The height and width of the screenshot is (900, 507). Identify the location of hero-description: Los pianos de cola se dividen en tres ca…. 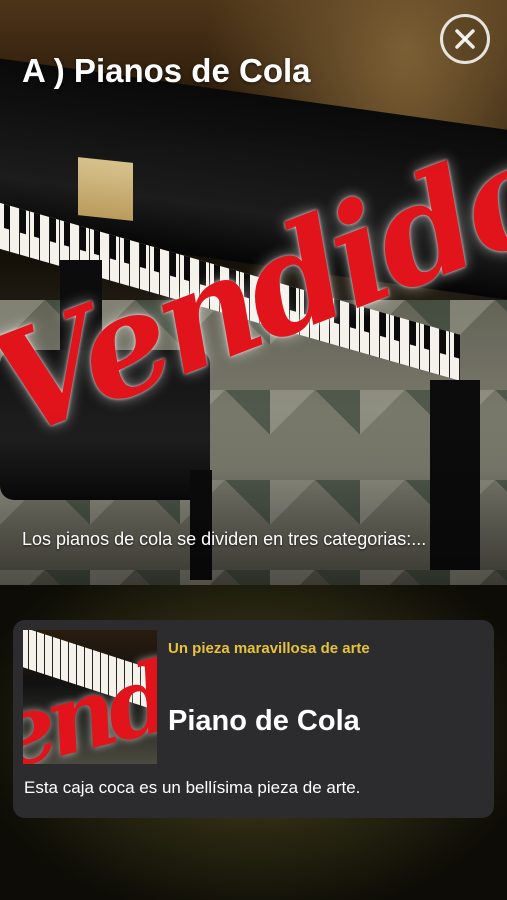
(224, 539).